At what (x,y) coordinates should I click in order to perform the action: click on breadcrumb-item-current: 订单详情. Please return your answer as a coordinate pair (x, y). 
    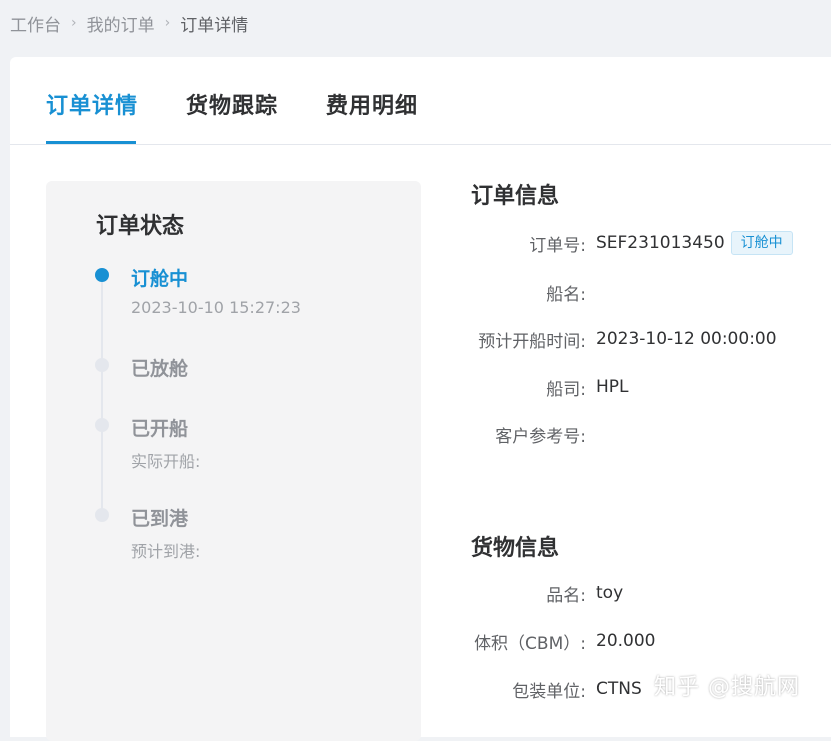
    Looking at the image, I should click on (214, 25).